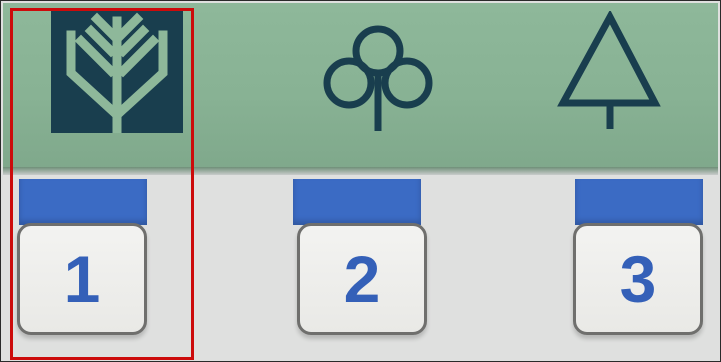 The width and height of the screenshot is (721, 362). What do you see at coordinates (378, 78) in the screenshot?
I see `clover-tree-icon` at bounding box center [378, 78].